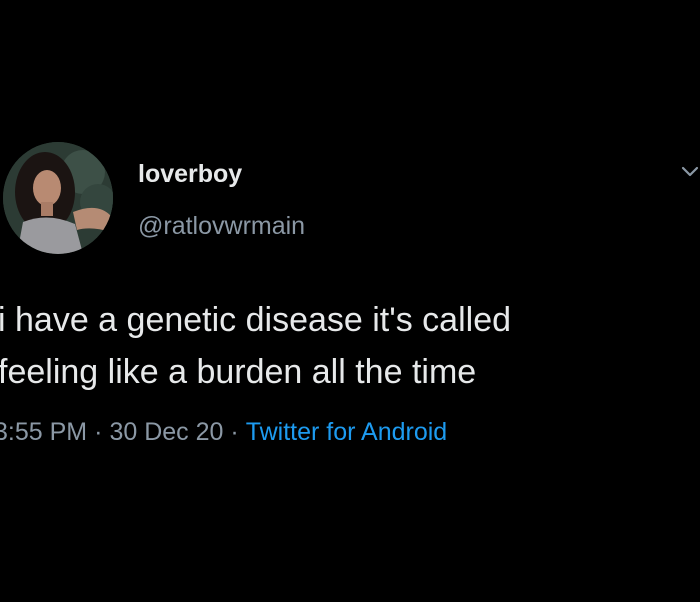 Image resolution: width=700 pixels, height=602 pixels. What do you see at coordinates (238, 372) in the screenshot?
I see `tweet-text-line: feeling like a burden all the time` at bounding box center [238, 372].